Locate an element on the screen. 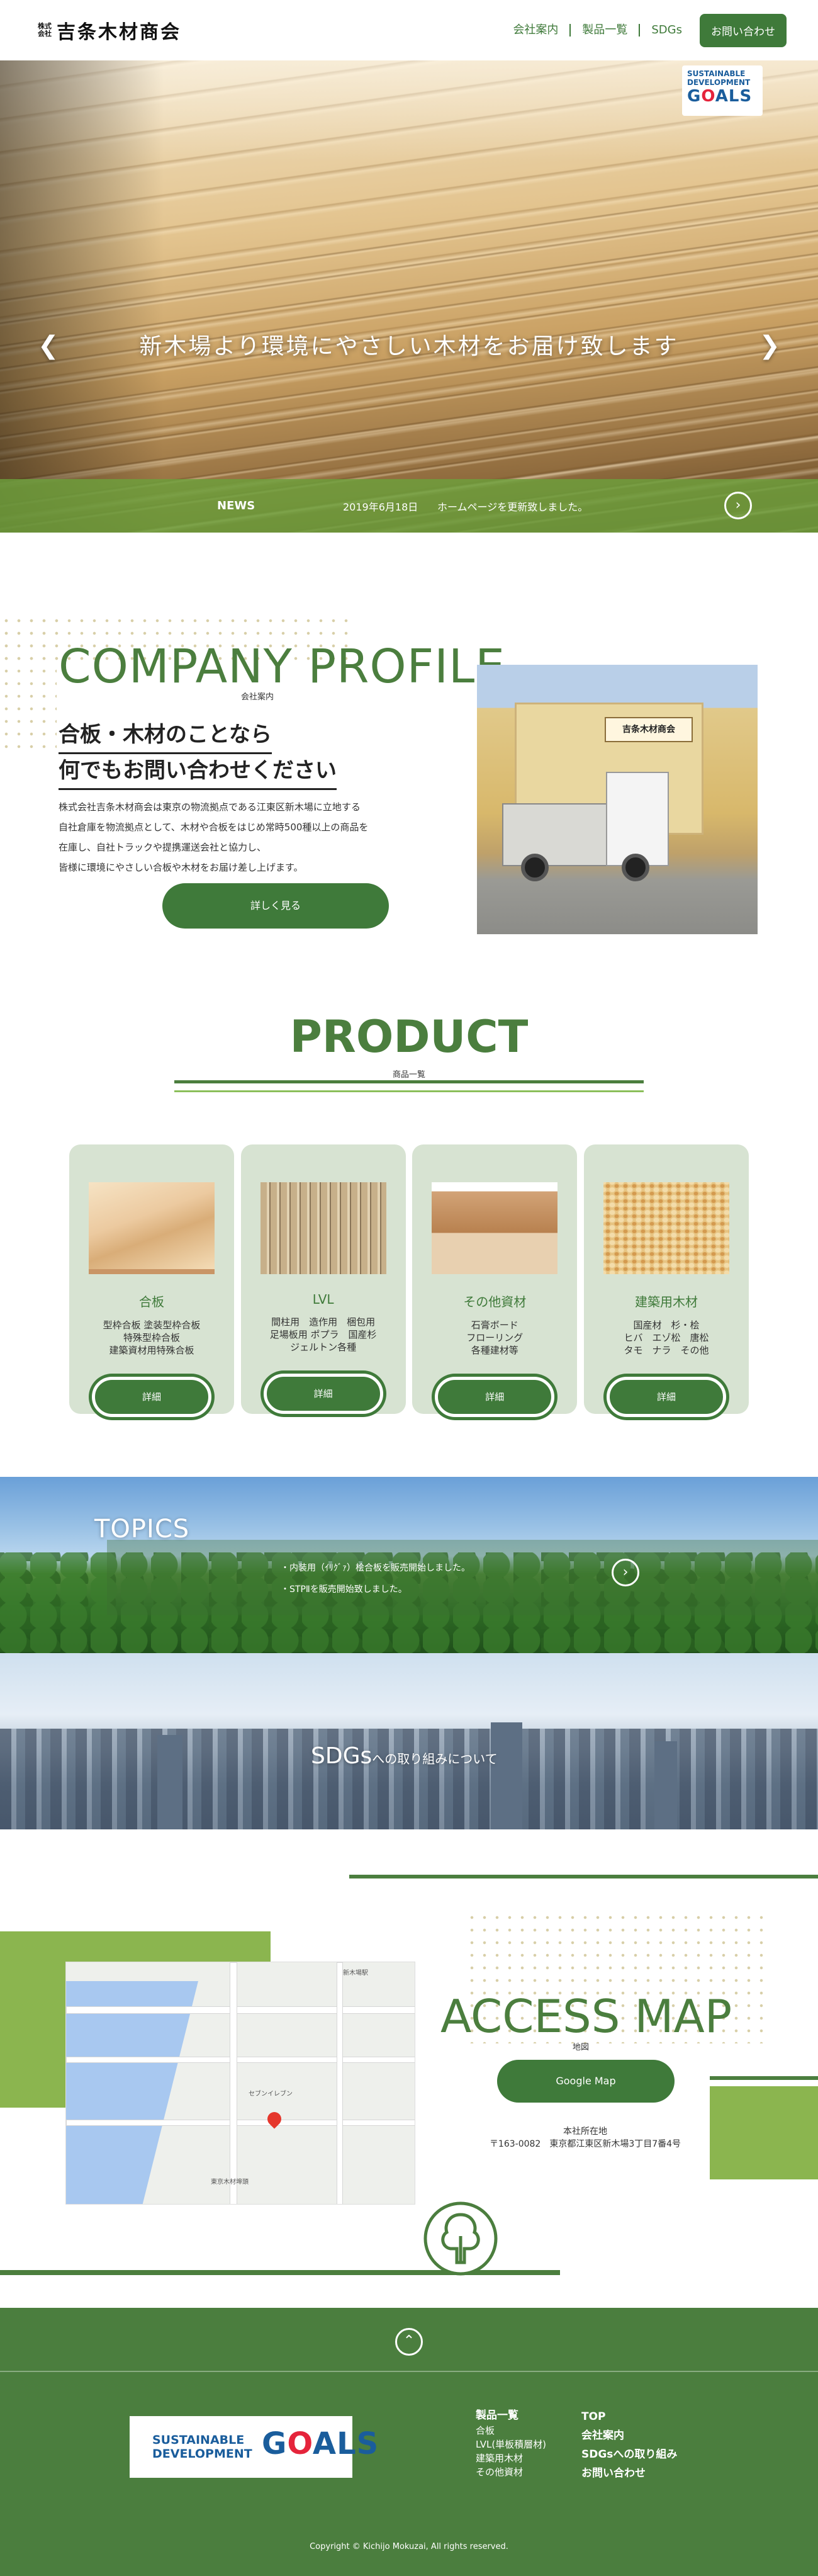 Image resolution: width=818 pixels, height=2576 pixels. news-label: NEWS is located at coordinates (236, 505).